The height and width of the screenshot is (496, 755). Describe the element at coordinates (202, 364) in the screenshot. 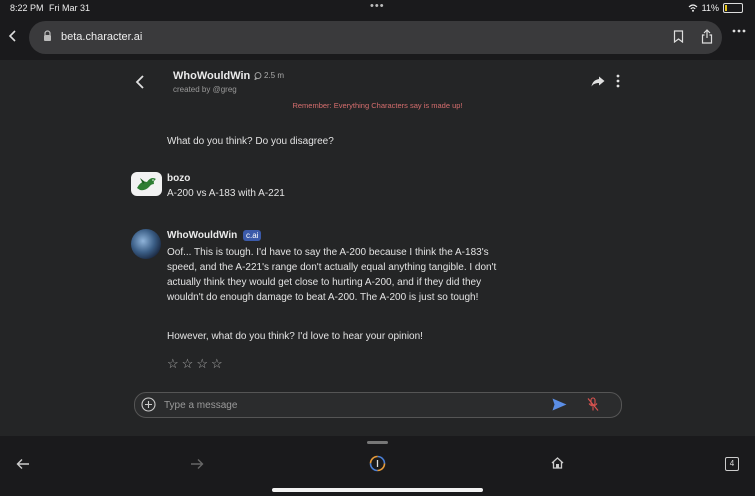

I see `rating-star-3: ☆` at that location.